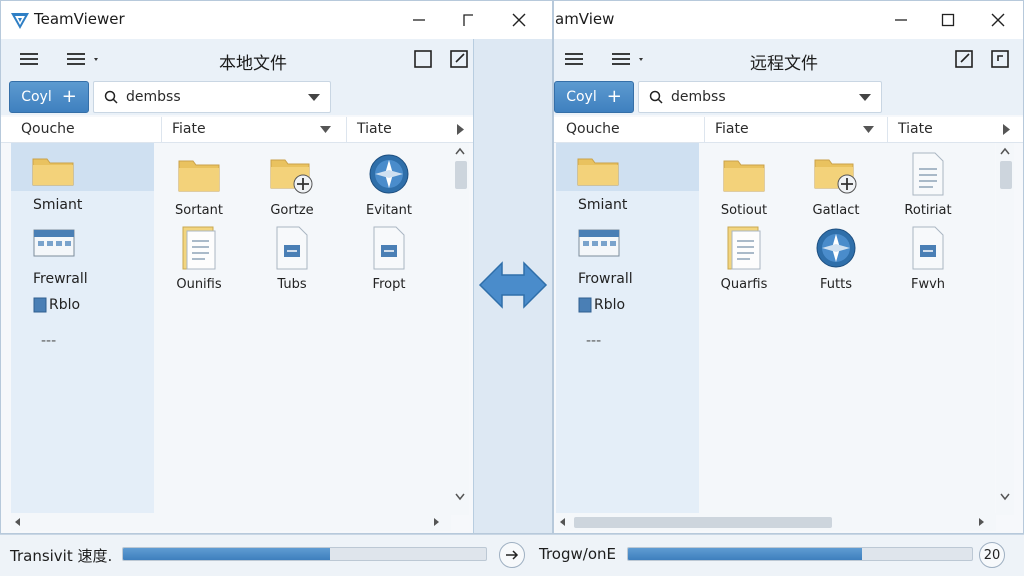  I want to click on file-item: Gortze, so click(292, 183).